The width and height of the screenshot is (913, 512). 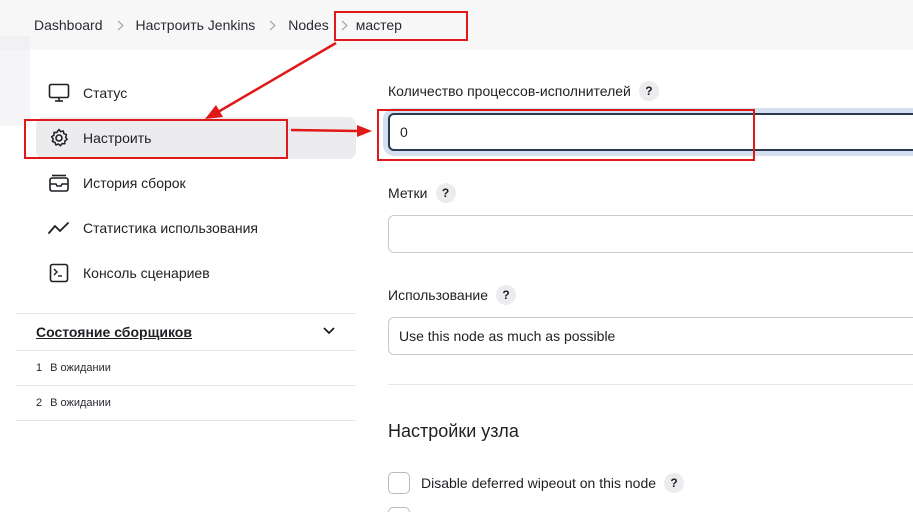 I want to click on annotation-arrowhead, so click(x=364, y=131).